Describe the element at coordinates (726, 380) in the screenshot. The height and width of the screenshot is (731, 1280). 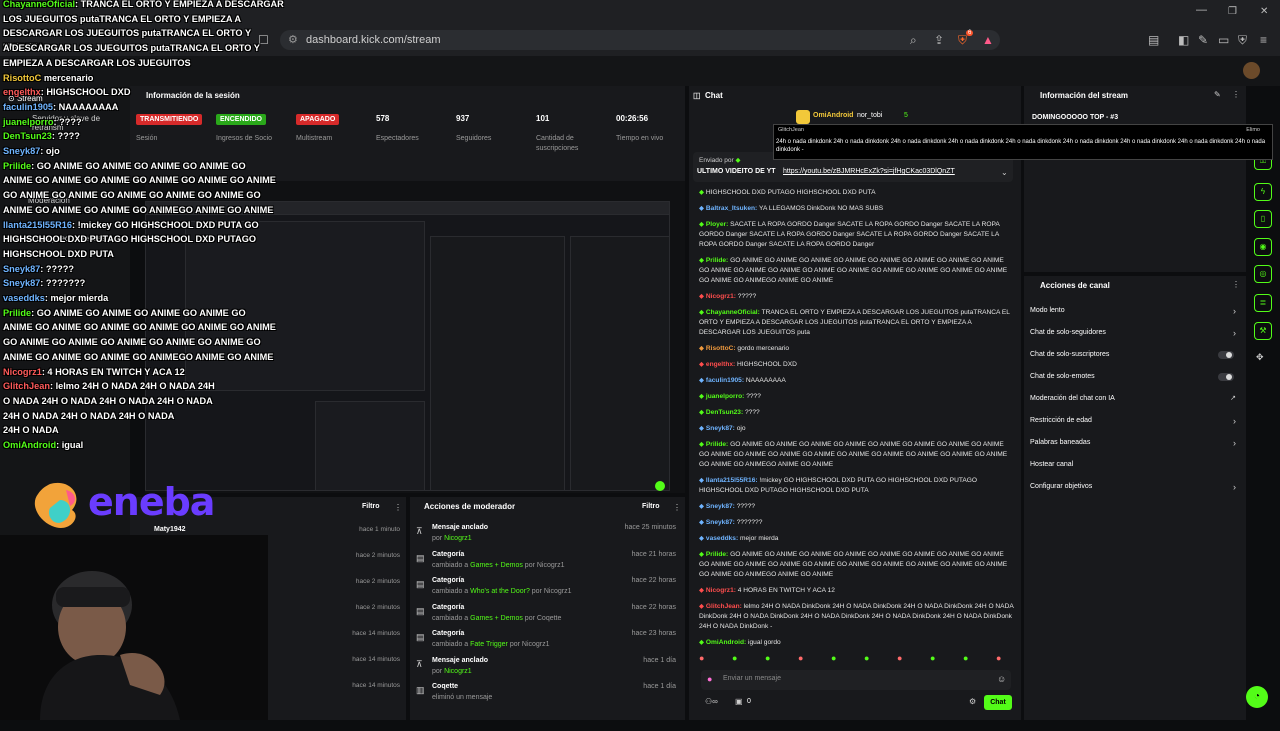
I see `chat-username: faculin1905:` at that location.